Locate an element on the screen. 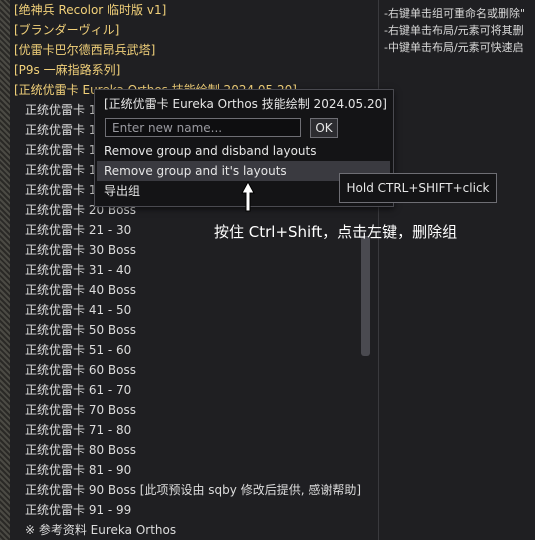 The width and height of the screenshot is (535, 540). layout-item: 正统优雷卡 31 - 40 is located at coordinates (78, 270).